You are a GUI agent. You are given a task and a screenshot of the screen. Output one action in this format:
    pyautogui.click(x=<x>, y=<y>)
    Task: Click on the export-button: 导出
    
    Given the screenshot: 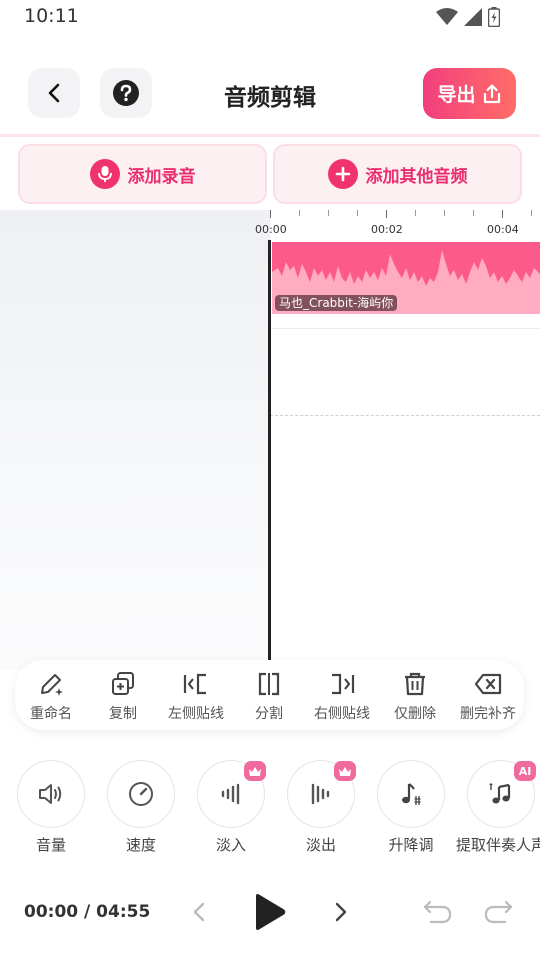 What is the action you would take?
    pyautogui.click(x=469, y=93)
    